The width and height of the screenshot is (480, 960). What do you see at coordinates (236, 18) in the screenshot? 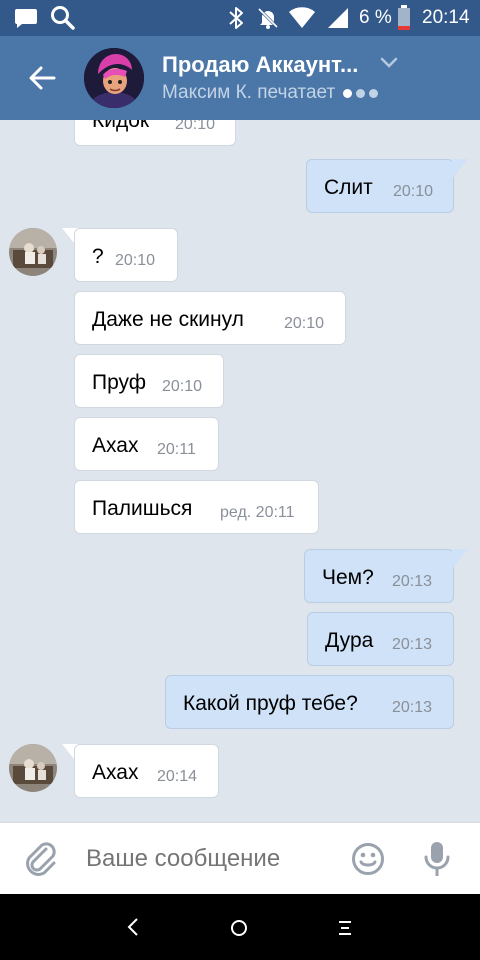
I see `bluetooth-icon` at bounding box center [236, 18].